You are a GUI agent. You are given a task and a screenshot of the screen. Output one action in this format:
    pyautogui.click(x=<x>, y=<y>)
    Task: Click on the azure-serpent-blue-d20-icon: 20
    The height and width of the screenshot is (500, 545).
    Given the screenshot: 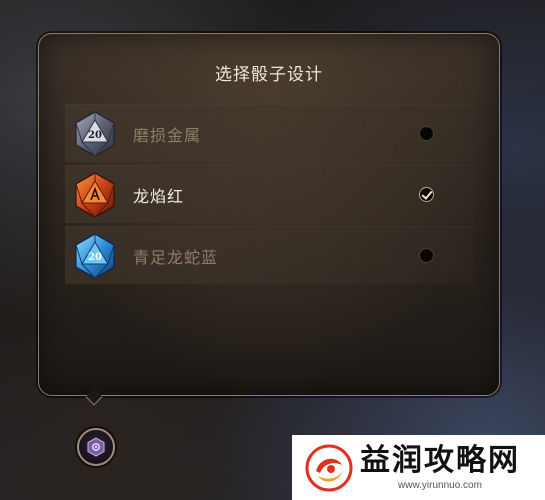 What is the action you would take?
    pyautogui.click(x=95, y=255)
    